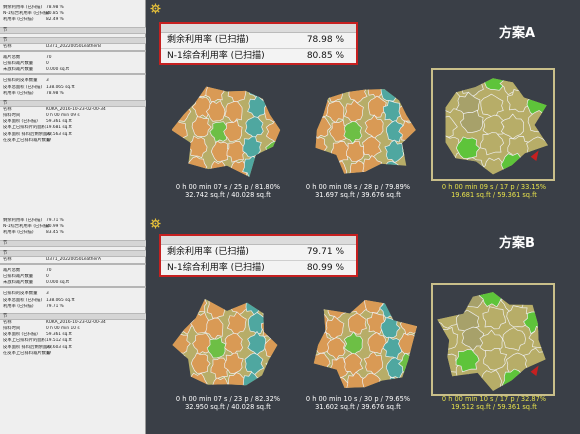 The width and height of the screenshot is (580, 434). Describe the element at coordinates (365, 345) in the screenshot. I see `hide-b2` at that location.